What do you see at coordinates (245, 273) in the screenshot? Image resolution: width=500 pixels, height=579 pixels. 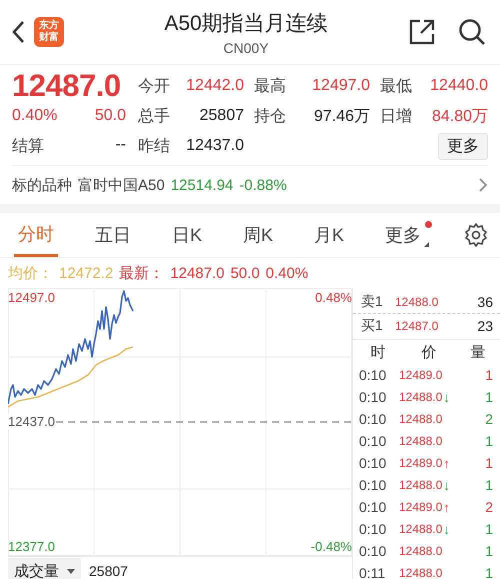 I see `latest-change: 50.0` at bounding box center [245, 273].